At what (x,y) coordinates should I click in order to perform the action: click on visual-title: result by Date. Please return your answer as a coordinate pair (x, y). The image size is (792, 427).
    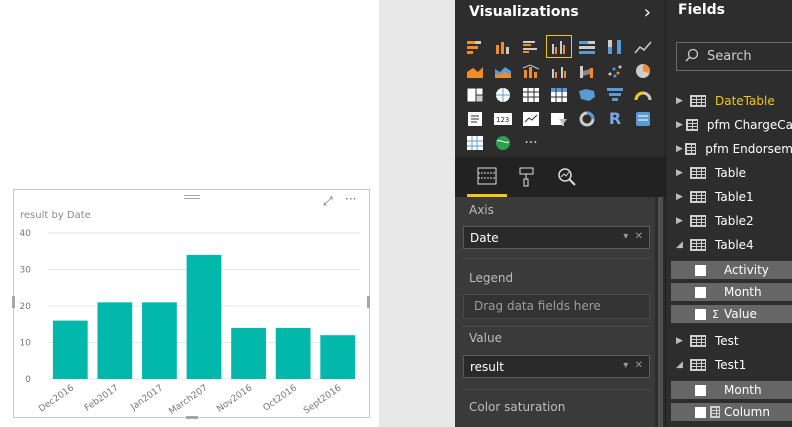
    Looking at the image, I should click on (55, 215).